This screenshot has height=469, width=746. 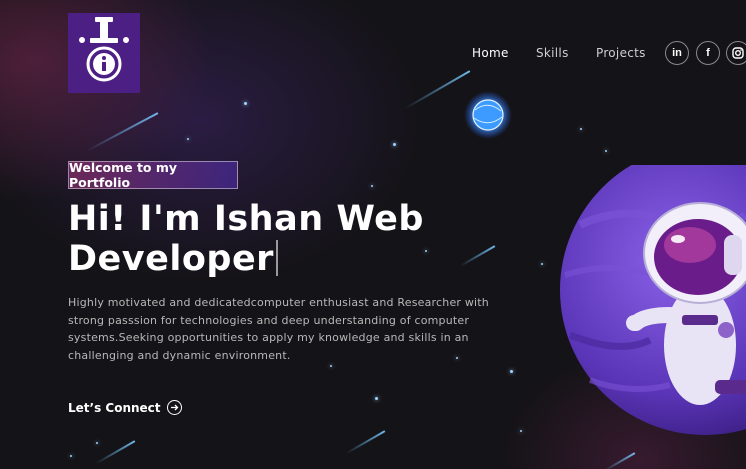 I want to click on linkedin-button: in, so click(x=677, y=53).